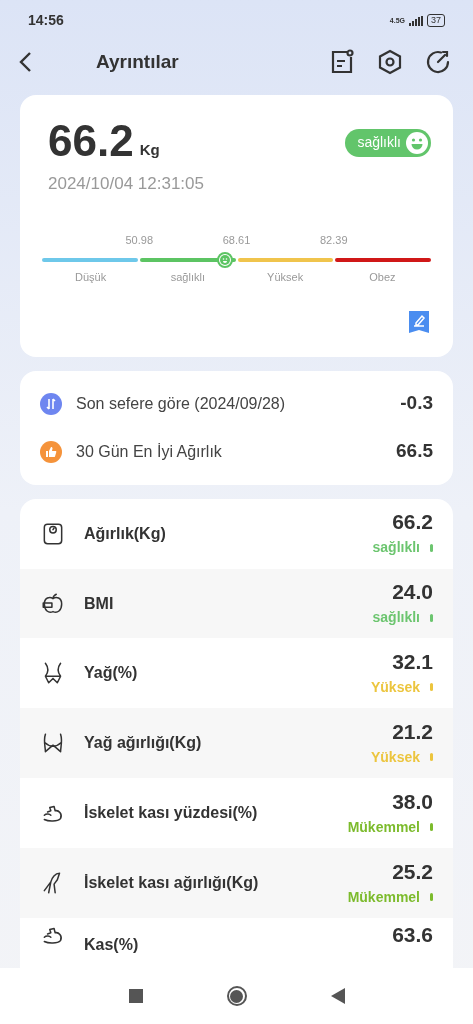  Describe the element at coordinates (143, 743) in the screenshot. I see `metric-label: Yağ ağırlığı(Kg)` at that location.